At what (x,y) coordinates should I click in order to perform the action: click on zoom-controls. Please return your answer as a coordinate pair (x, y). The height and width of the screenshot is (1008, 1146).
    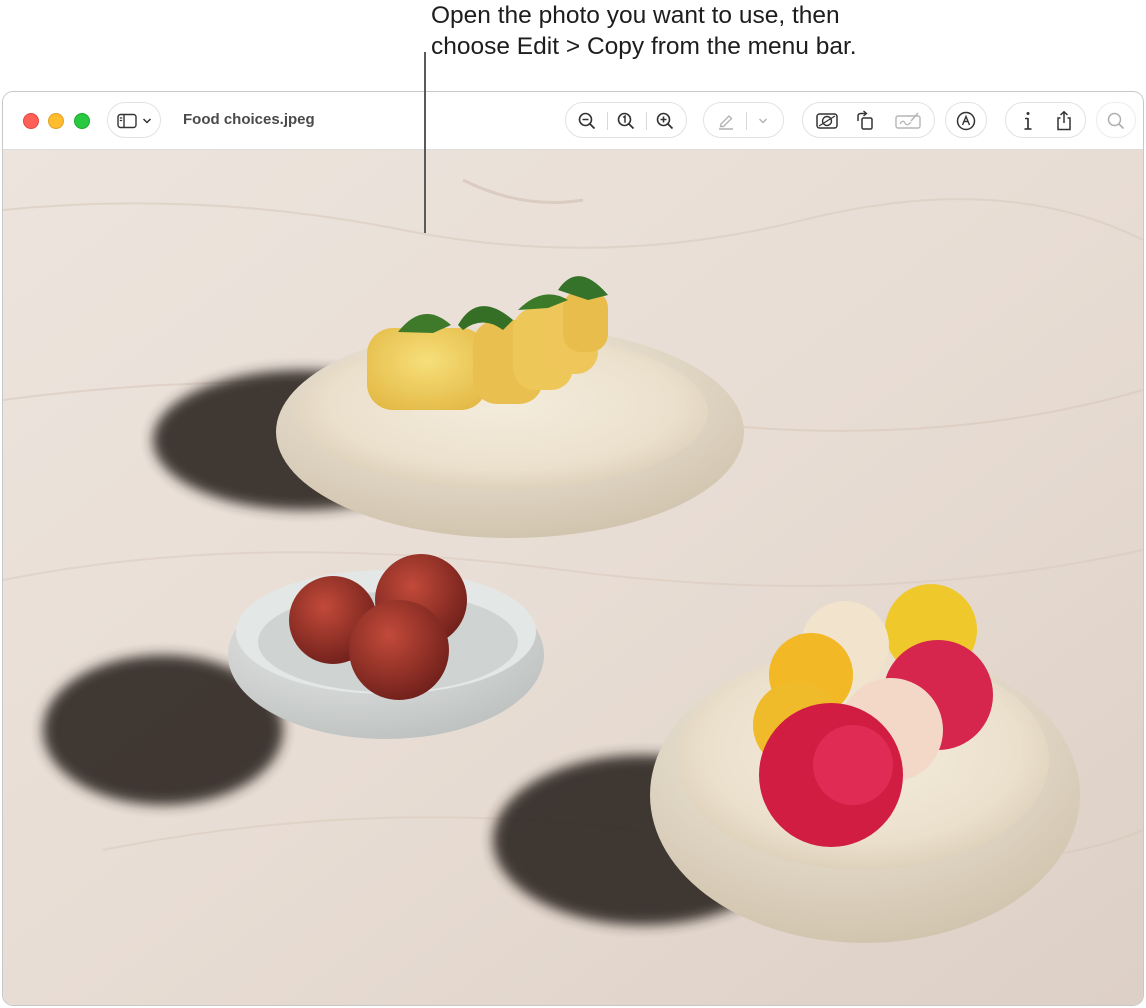
    Looking at the image, I should click on (626, 120).